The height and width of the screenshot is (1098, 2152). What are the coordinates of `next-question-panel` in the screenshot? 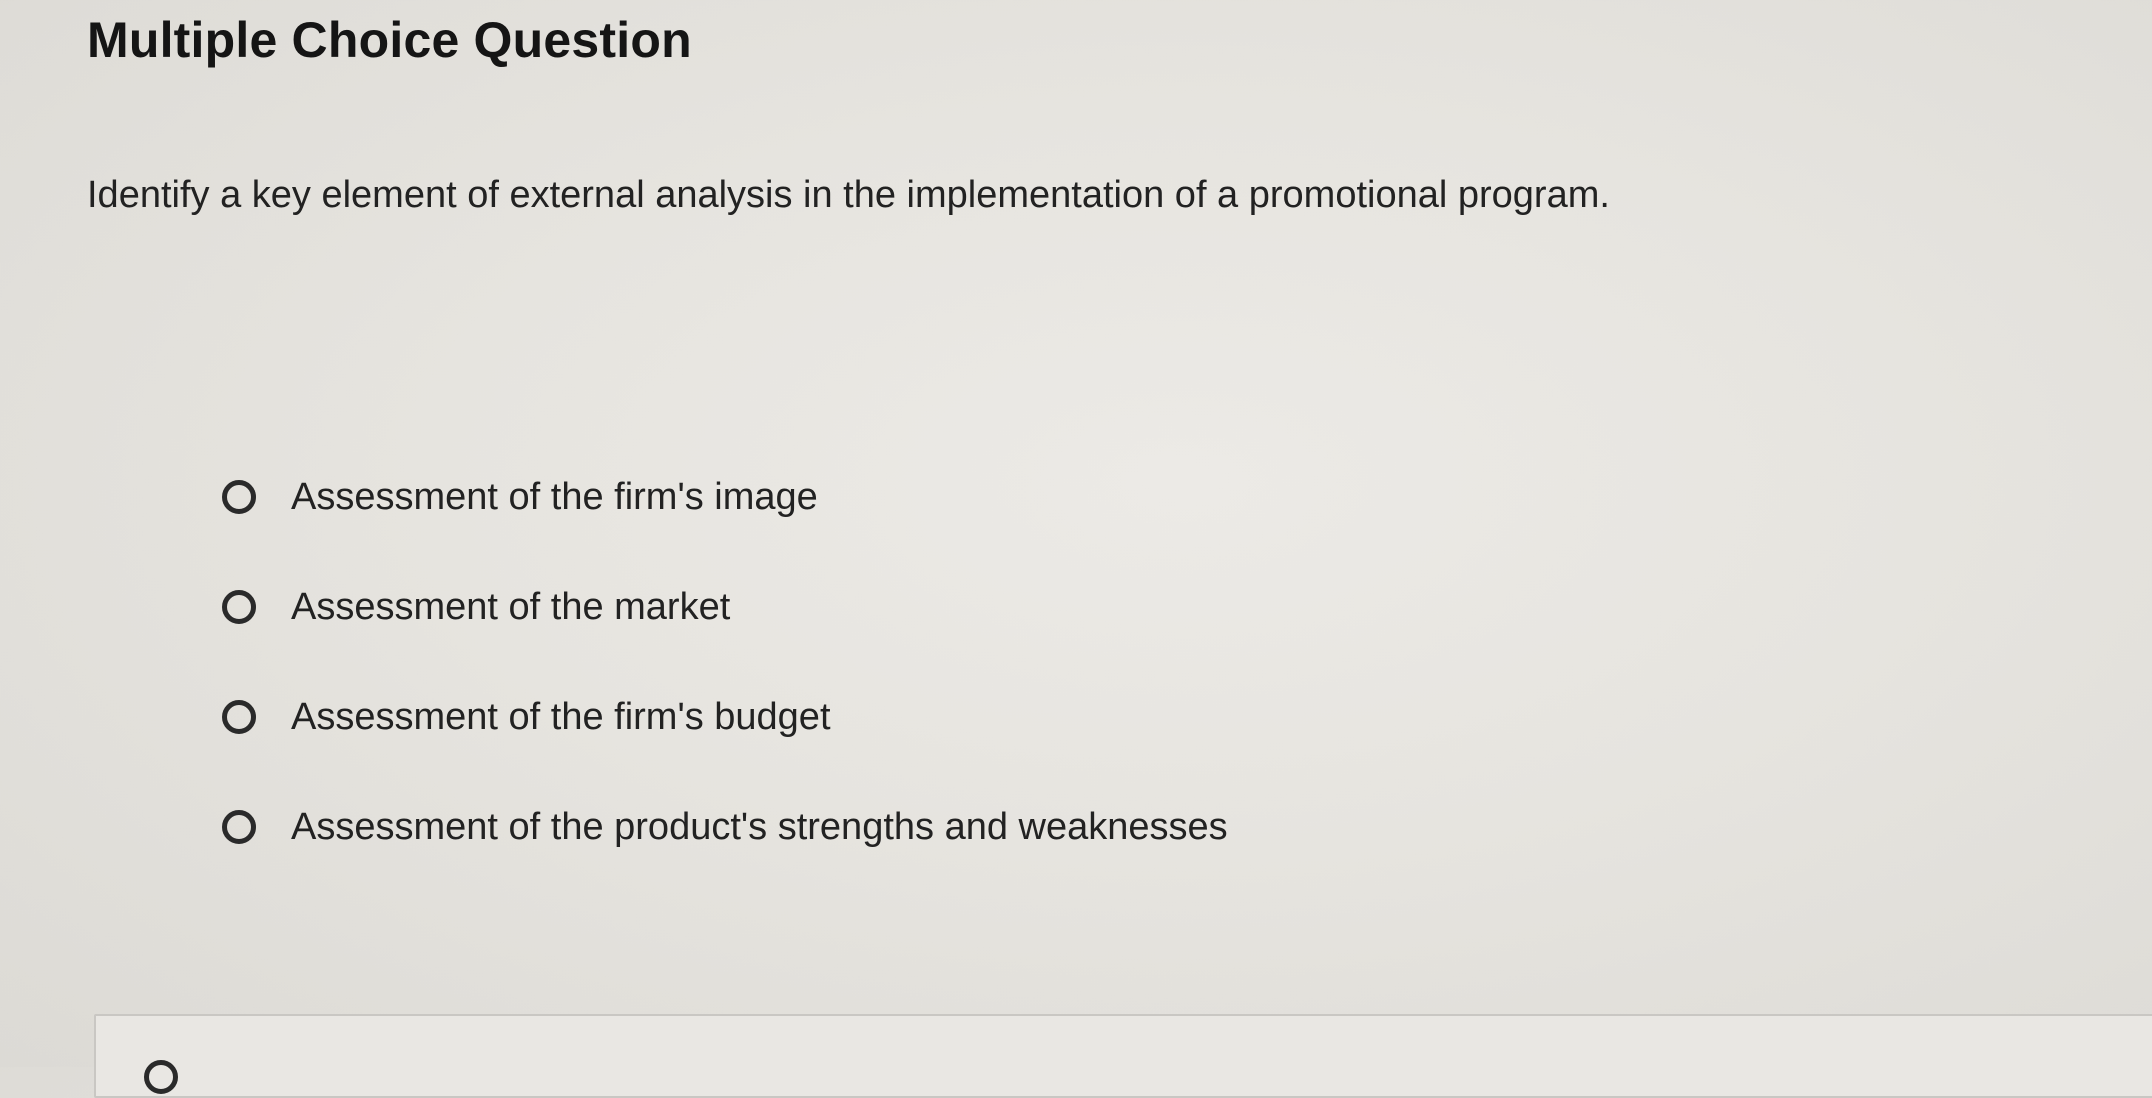 It's located at (1123, 1056).